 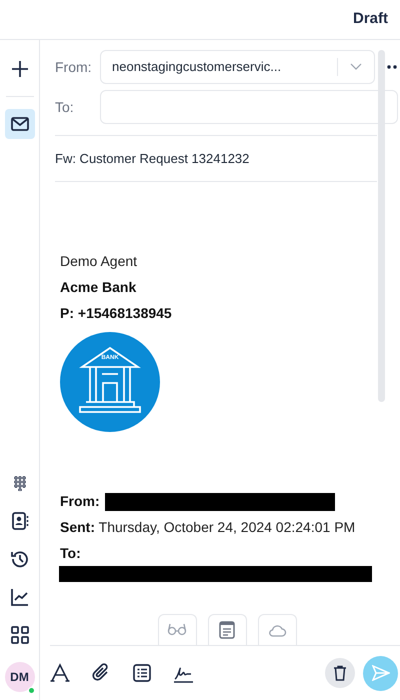 I want to click on signature-company: Acme Bank, so click(x=99, y=287).